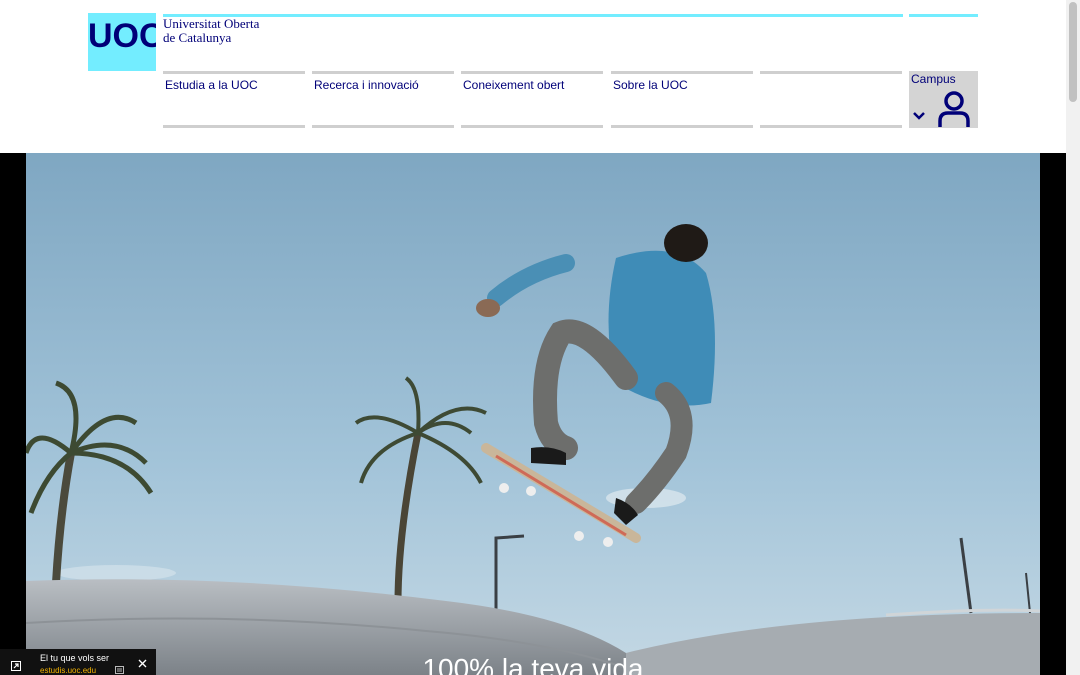 This screenshot has height=675, width=1080. What do you see at coordinates (75, 658) in the screenshot?
I see `popup-title: El tu que vols ser` at bounding box center [75, 658].